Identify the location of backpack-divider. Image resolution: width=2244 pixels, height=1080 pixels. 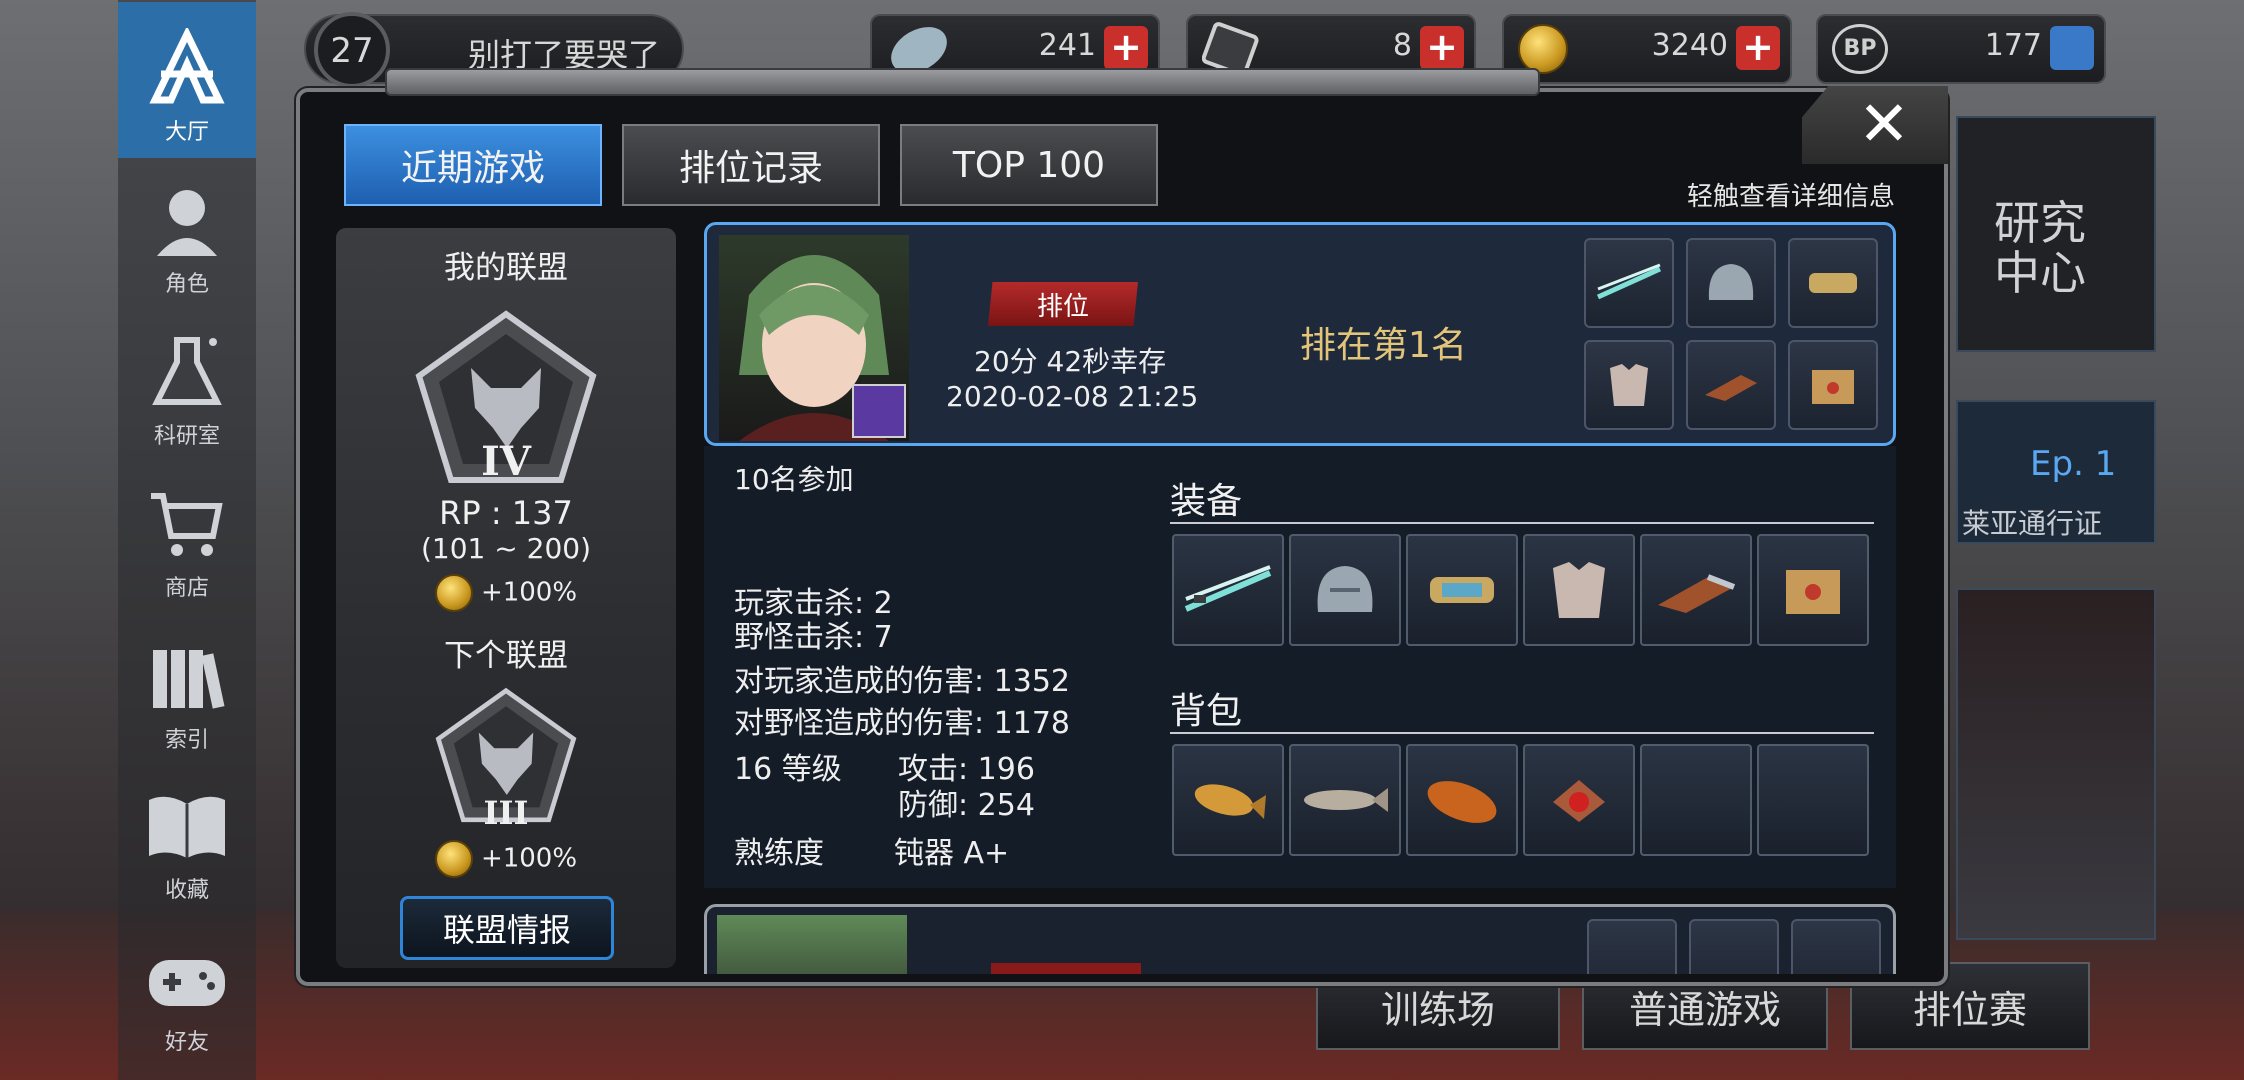
(1522, 733).